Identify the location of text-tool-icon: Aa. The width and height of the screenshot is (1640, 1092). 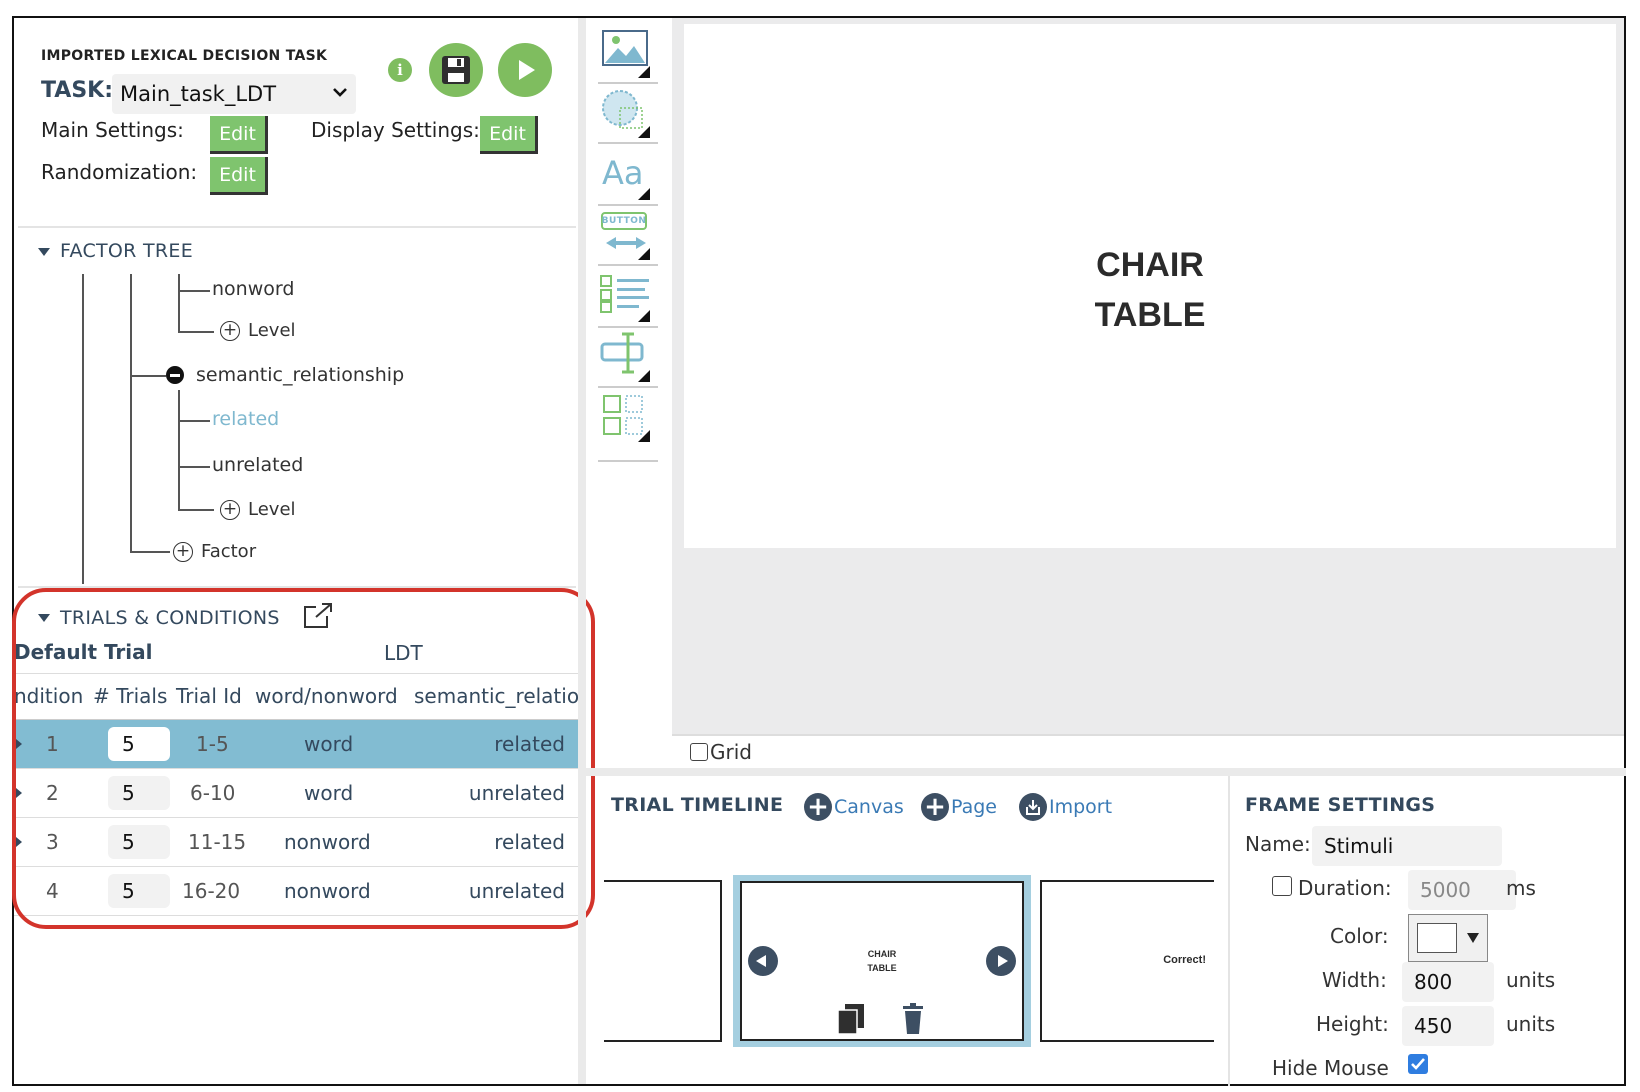
(628, 176).